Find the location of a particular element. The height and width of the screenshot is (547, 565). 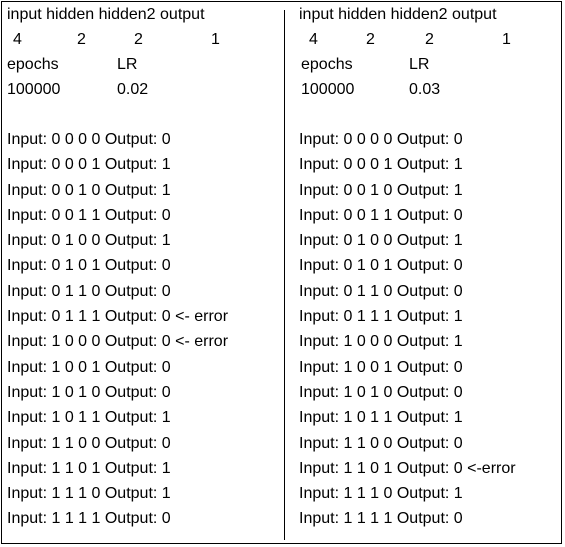

list-item: Input: 1 0 0 0 Output: 0 <- error is located at coordinates (118, 342).